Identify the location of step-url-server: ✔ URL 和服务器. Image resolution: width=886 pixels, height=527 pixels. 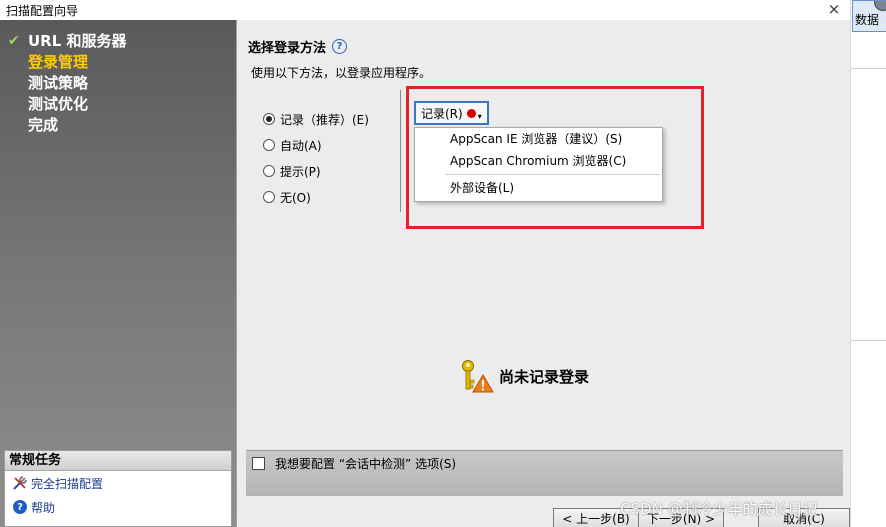
(67, 40).